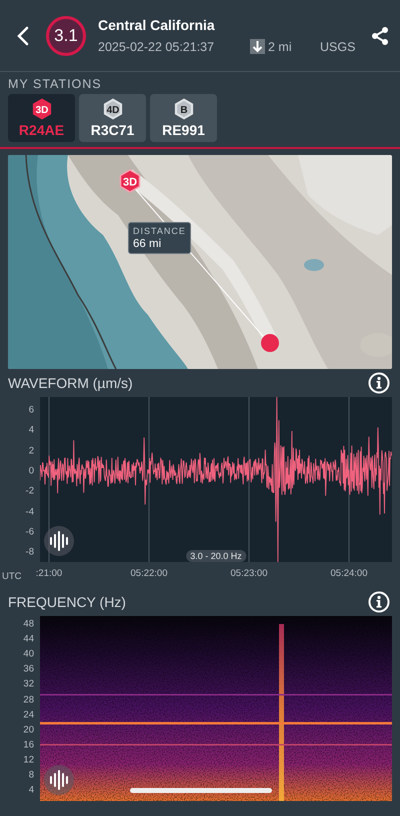 The width and height of the screenshot is (400, 816). What do you see at coordinates (31, 470) in the screenshot?
I see `axis-tick-label: 0` at bounding box center [31, 470].